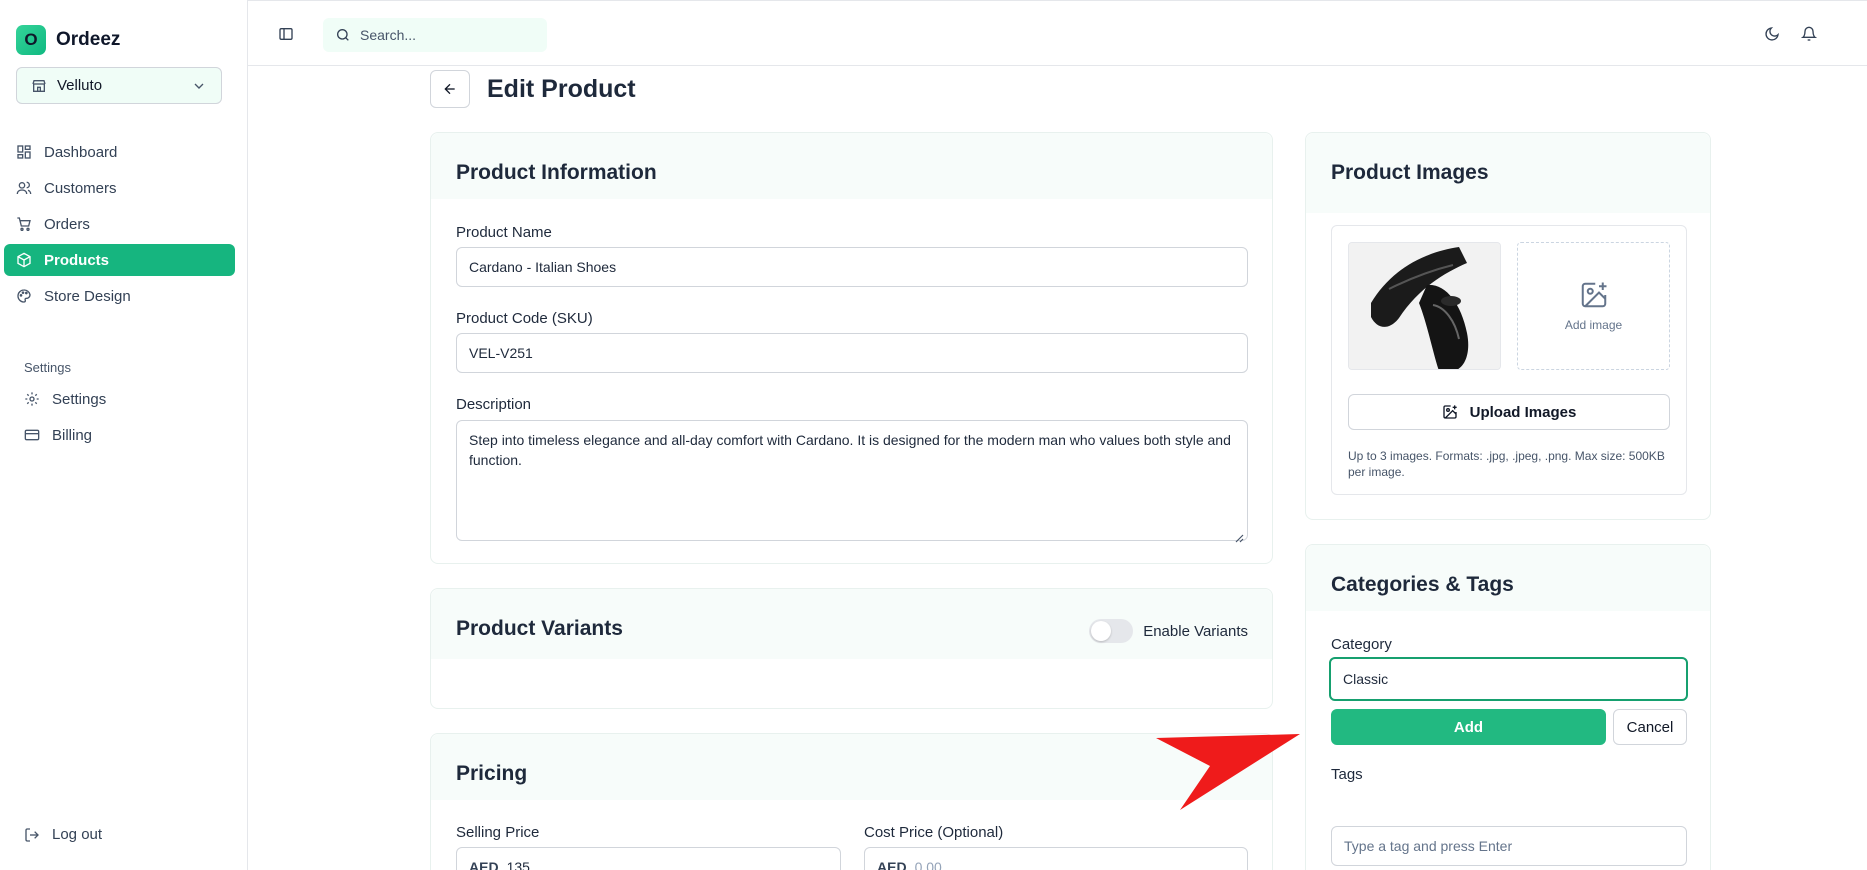 The height and width of the screenshot is (870, 1867). I want to click on nav-item-products: Products, so click(119, 260).